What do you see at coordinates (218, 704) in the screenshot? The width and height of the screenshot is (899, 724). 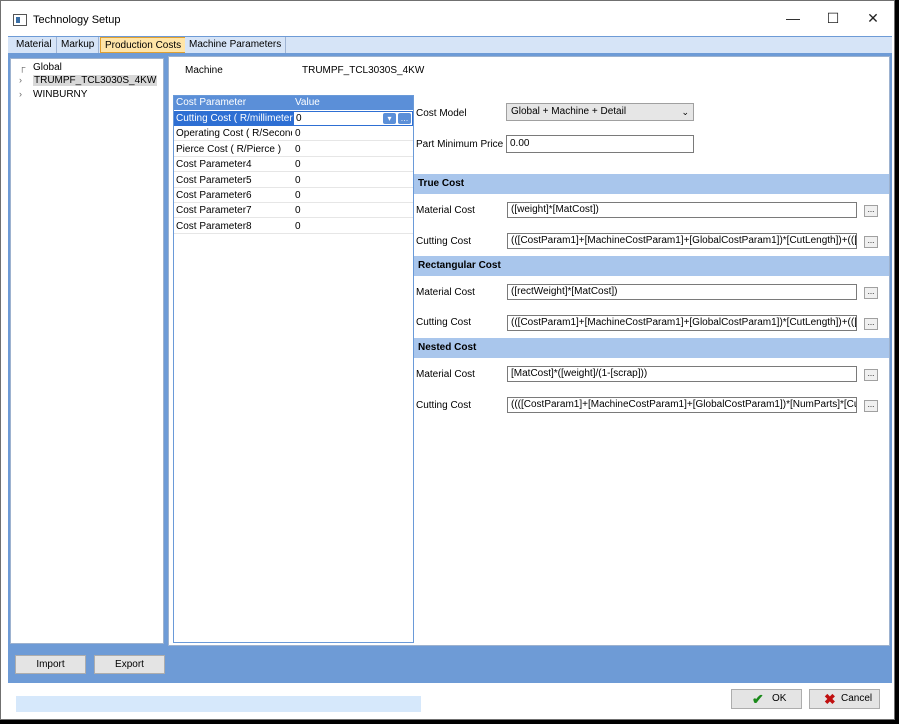 I see `status-bar` at bounding box center [218, 704].